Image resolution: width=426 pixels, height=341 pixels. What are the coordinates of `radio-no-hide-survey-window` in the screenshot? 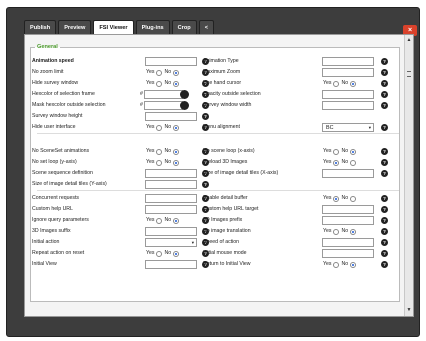 It's located at (176, 83).